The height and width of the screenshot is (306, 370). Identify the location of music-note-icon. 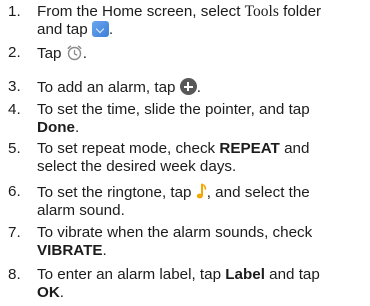
(201, 191).